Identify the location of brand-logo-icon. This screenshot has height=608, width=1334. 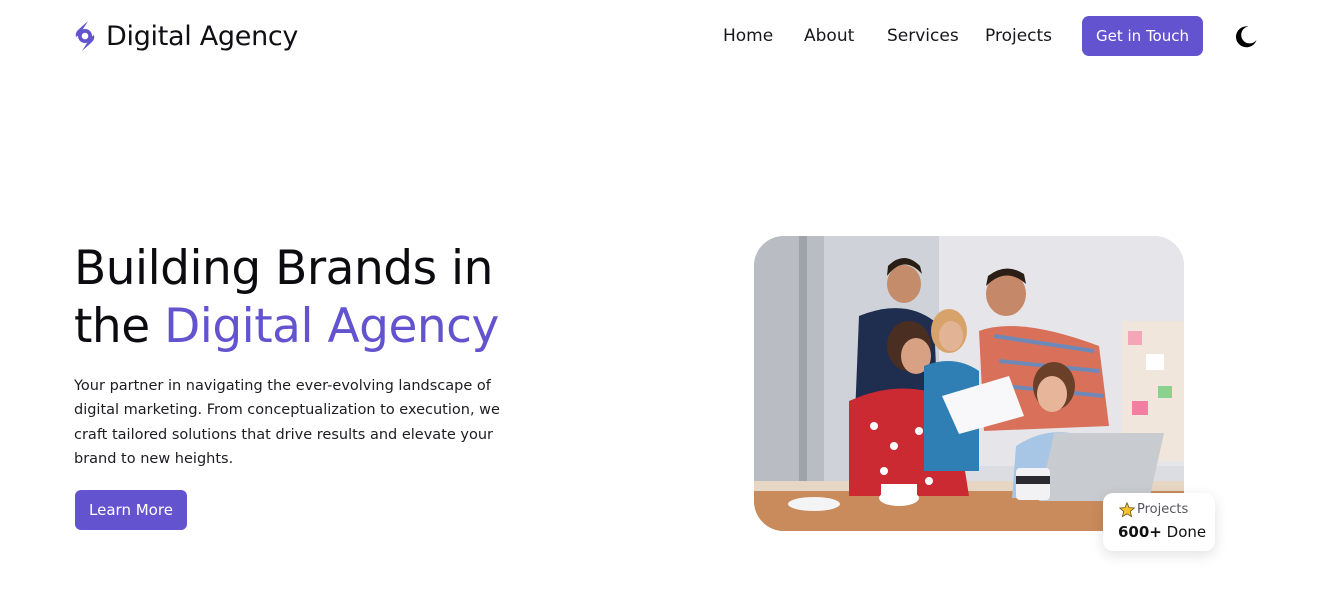
(85, 36).